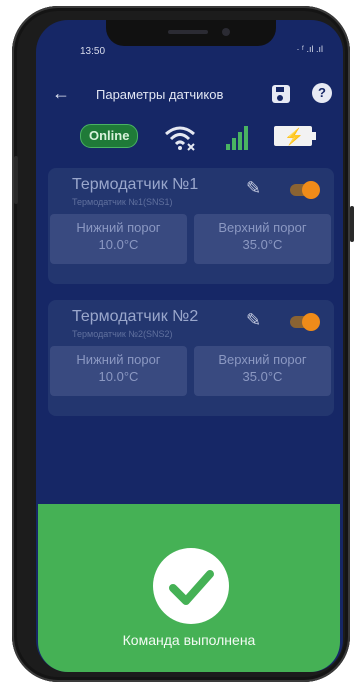 The height and width of the screenshot is (686, 361). Describe the element at coordinates (122, 334) in the screenshot. I see `sensor-subtitle: Термодатчик №2(SNS2)` at that location.